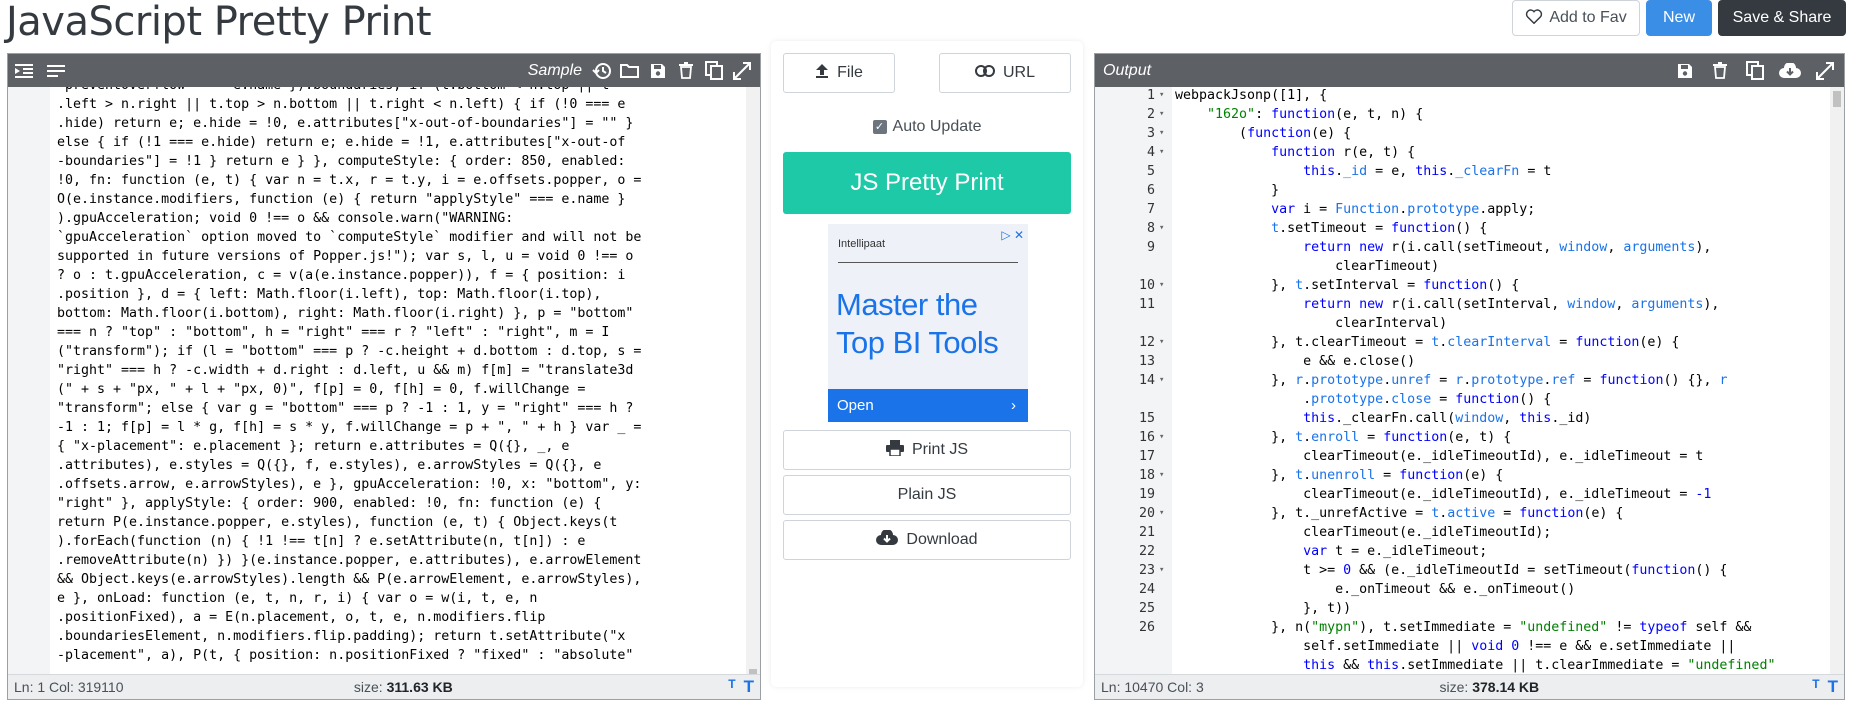 This screenshot has width=1850, height=703. I want to click on new-button: New, so click(1679, 18).